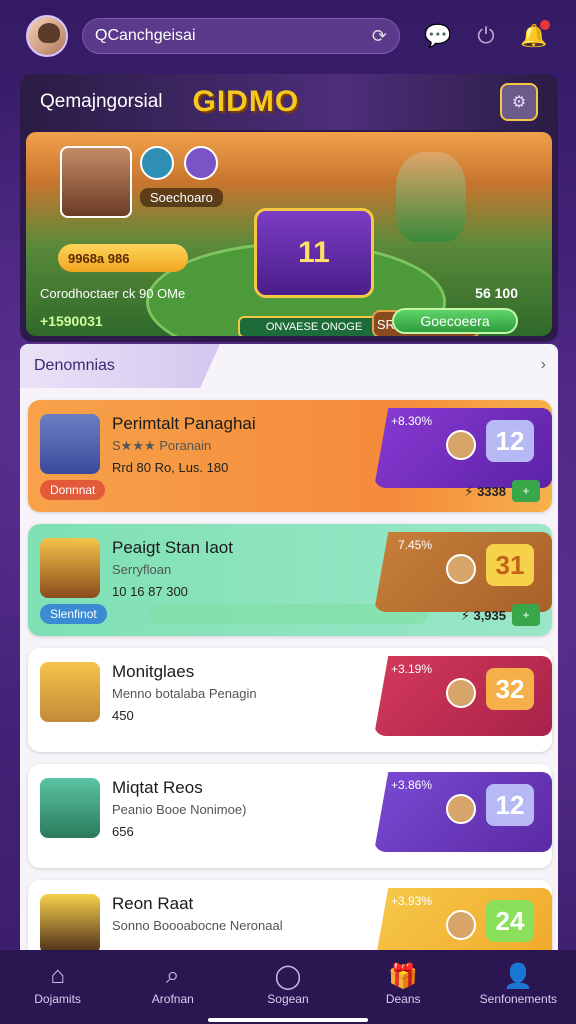  I want to click on refresh-icon: ⟳, so click(379, 36).